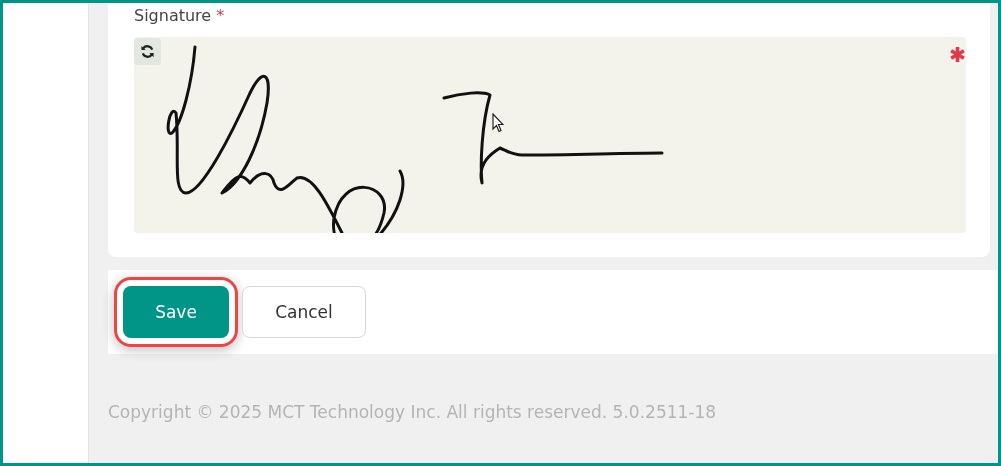 The width and height of the screenshot is (1001, 466). I want to click on refresh-button, so click(147, 51).